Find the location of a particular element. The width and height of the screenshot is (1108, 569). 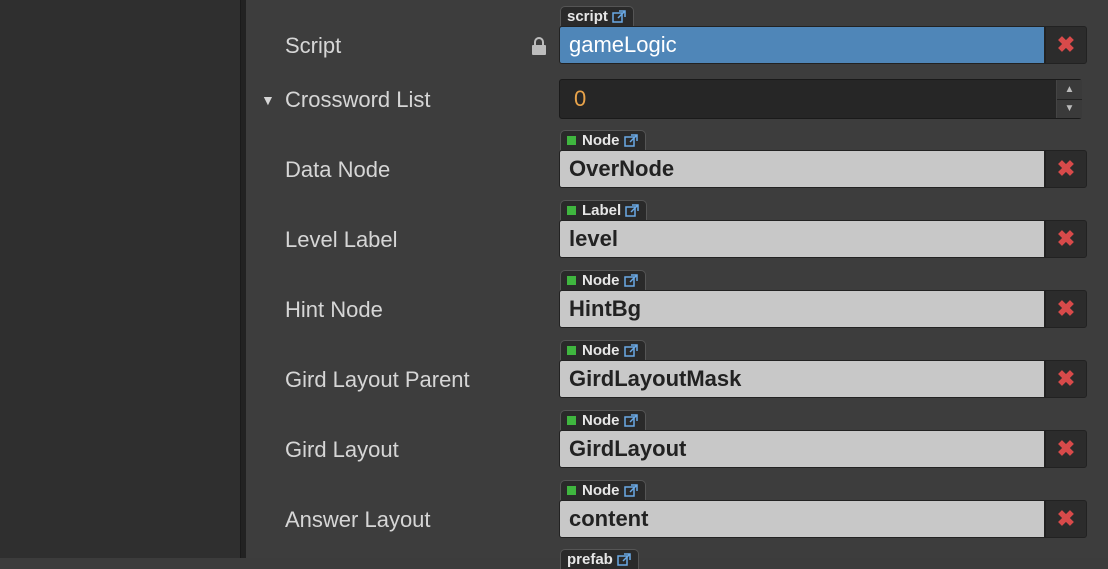

data-node-clear-button: ✖ is located at coordinates (1066, 169).